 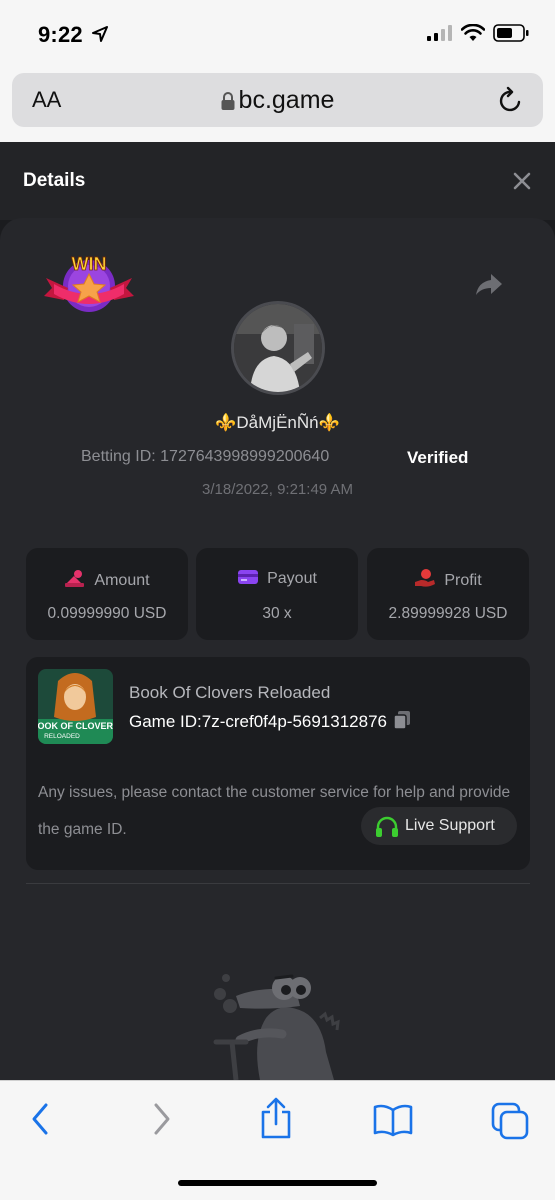 What do you see at coordinates (41, 1119) in the screenshot?
I see `back-icon` at bounding box center [41, 1119].